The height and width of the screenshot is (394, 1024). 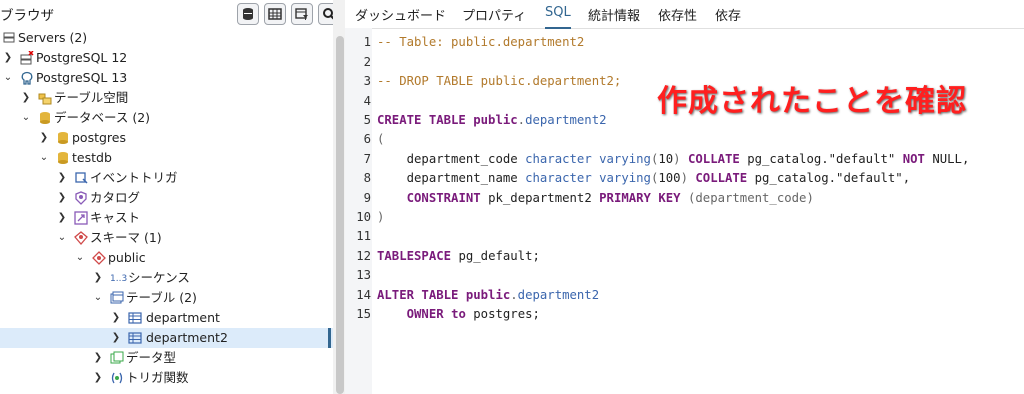 I want to click on postgres-elephant-icon, so click(x=27, y=78).